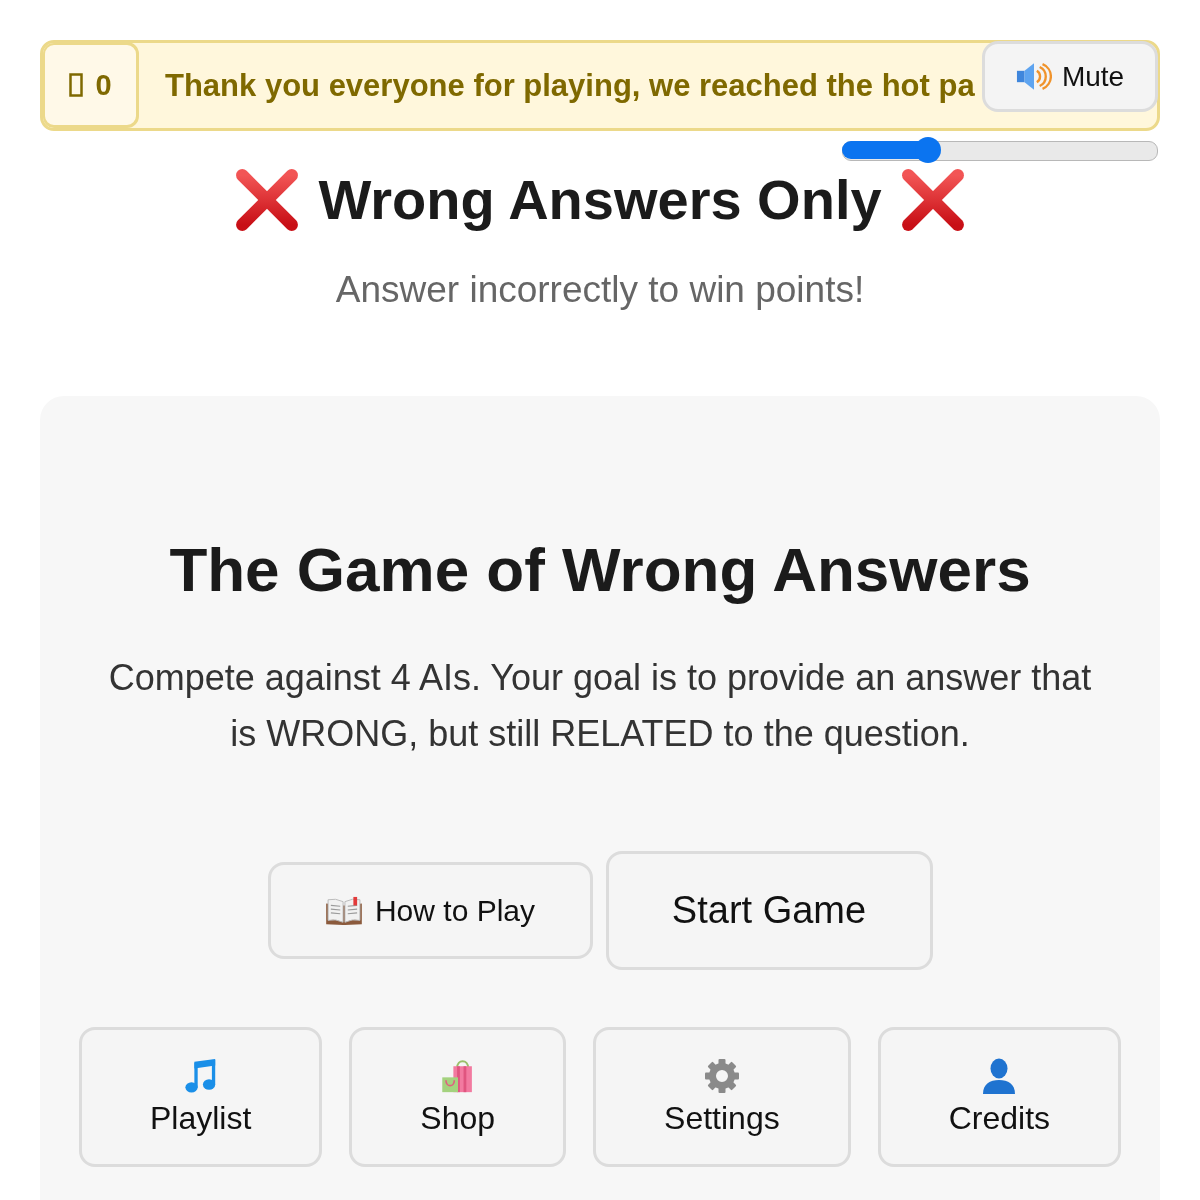 This screenshot has height=1200, width=1200. Describe the element at coordinates (103, 85) in the screenshot. I see `score-value: 0` at that location.